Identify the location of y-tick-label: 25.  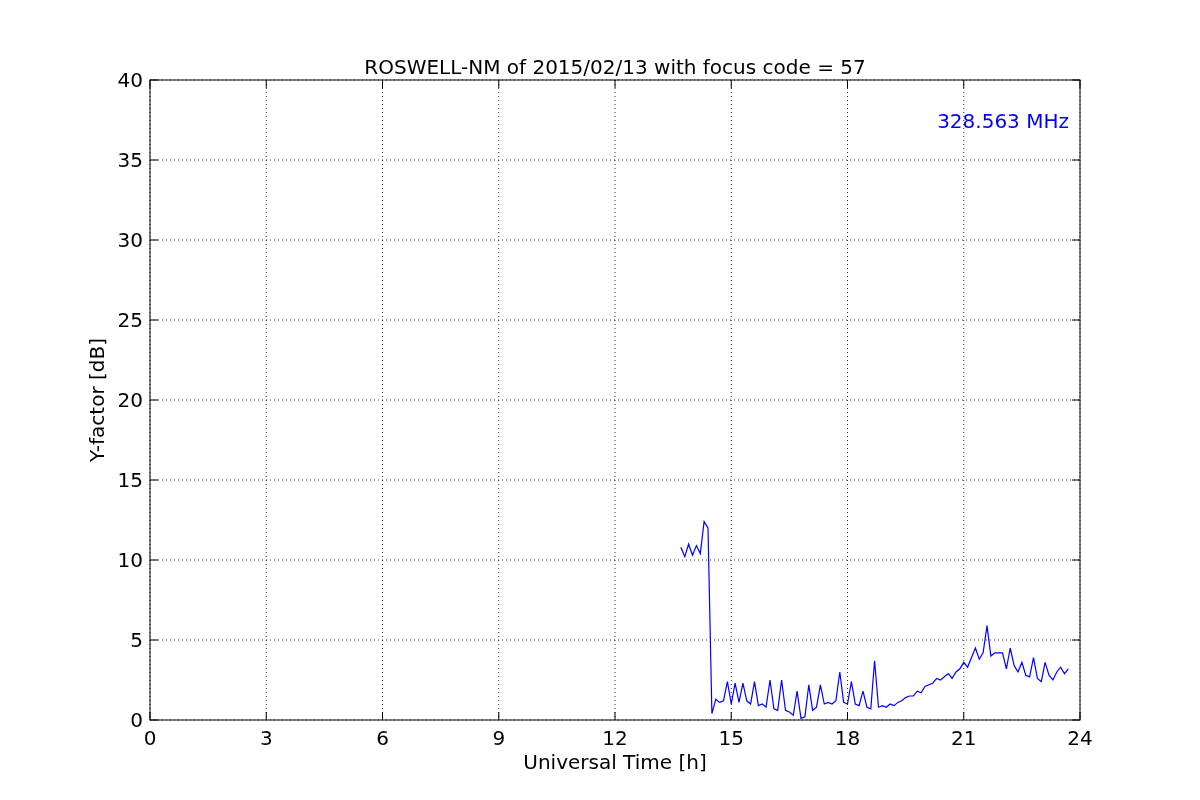
(130, 320).